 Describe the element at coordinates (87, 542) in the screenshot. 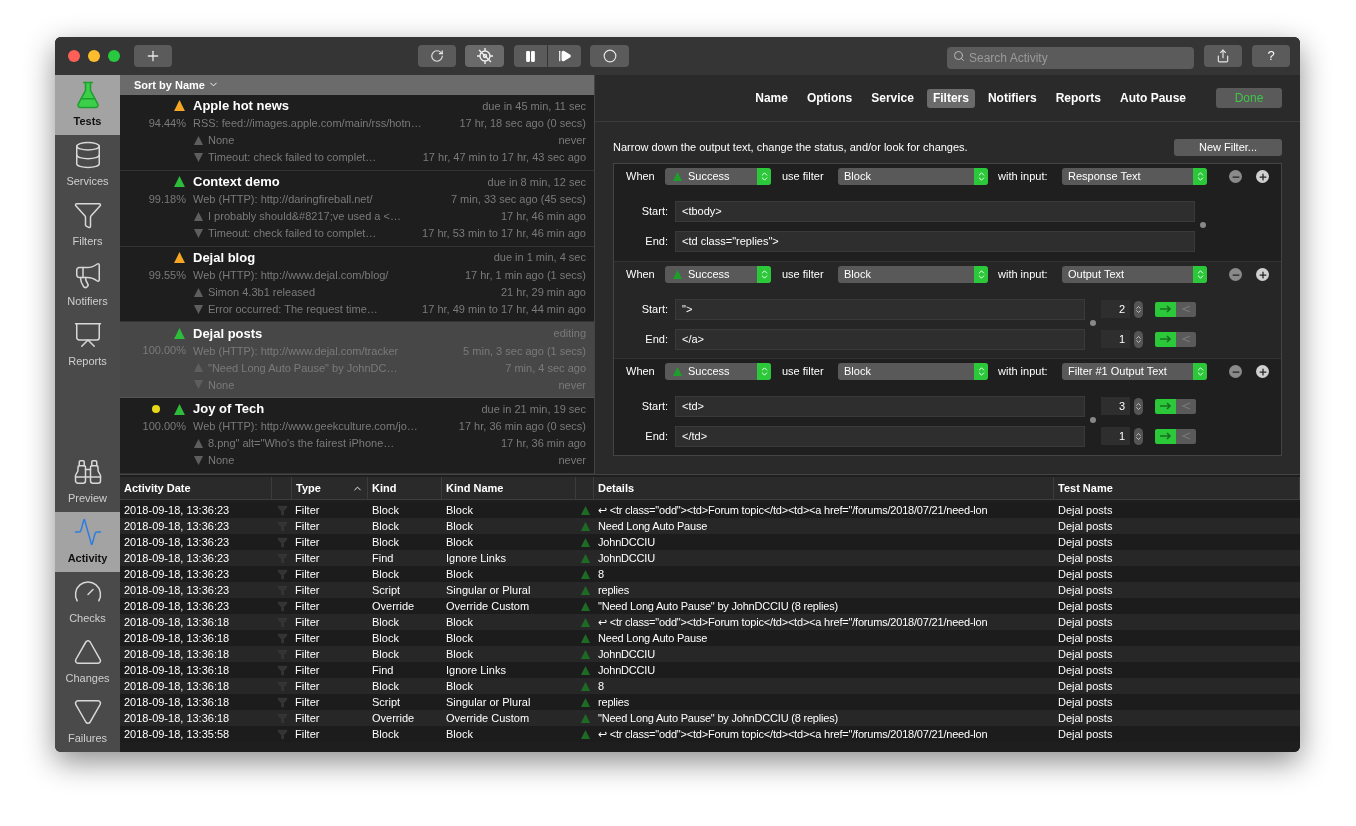

I see `sidebar-item: Activity` at that location.